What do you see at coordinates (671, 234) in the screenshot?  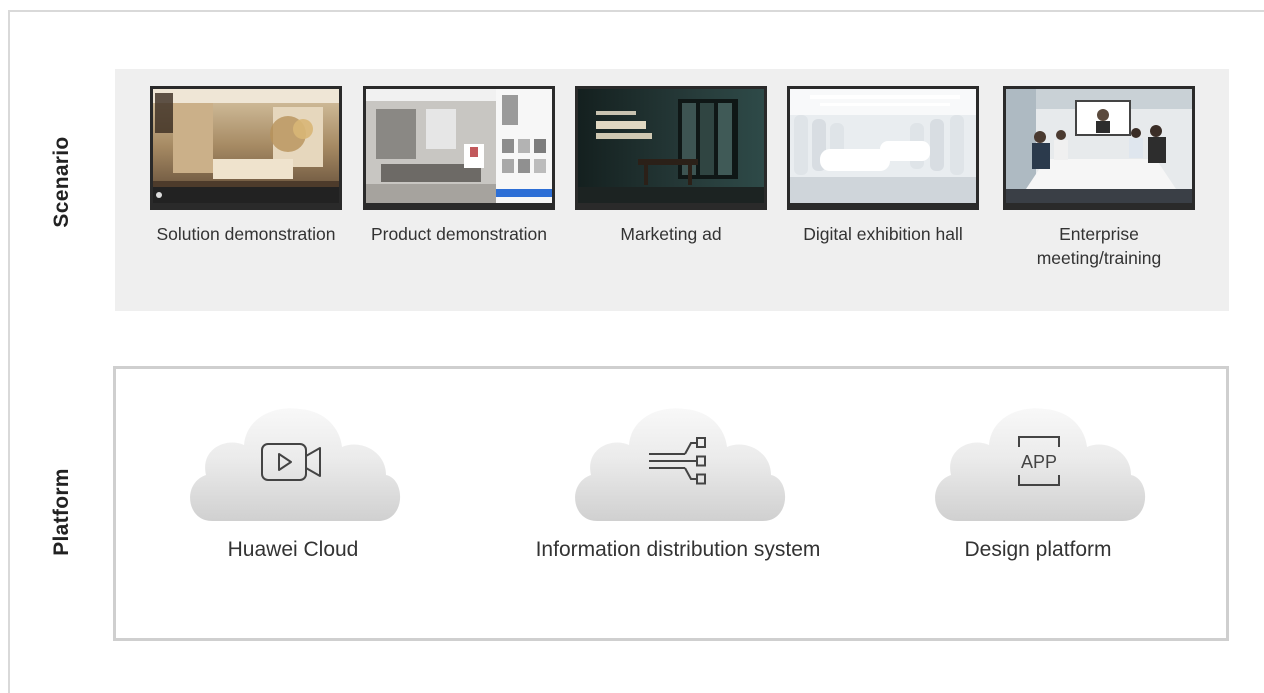 I see `scenario-caption: Marketing ad` at bounding box center [671, 234].